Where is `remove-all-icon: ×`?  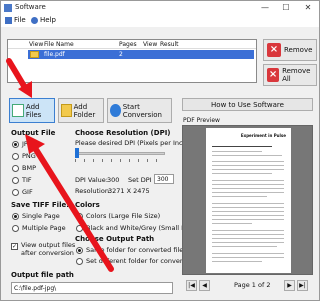 remove-all-icon: × is located at coordinates (273, 75).